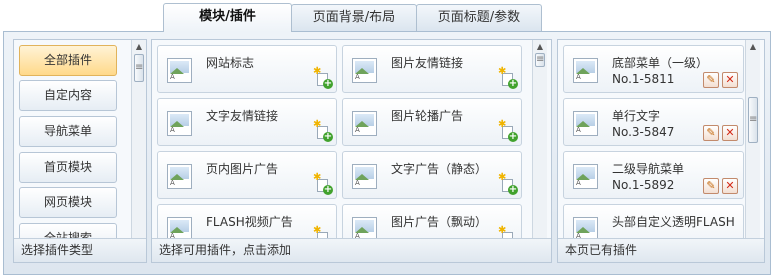 This screenshot has height=277, width=774. Describe the element at coordinates (648, 169) in the screenshot. I see `plugin-label: 二级导航菜单` at that location.